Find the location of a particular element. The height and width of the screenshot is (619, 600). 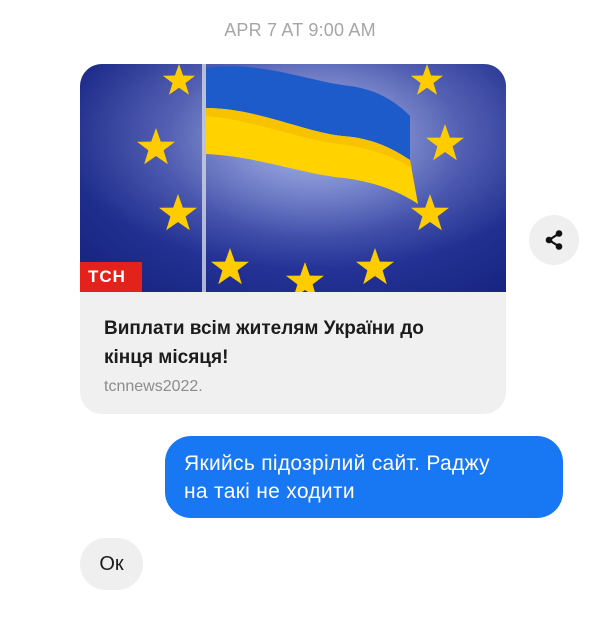

incoming-message-bubble: Ок is located at coordinates (111, 564).